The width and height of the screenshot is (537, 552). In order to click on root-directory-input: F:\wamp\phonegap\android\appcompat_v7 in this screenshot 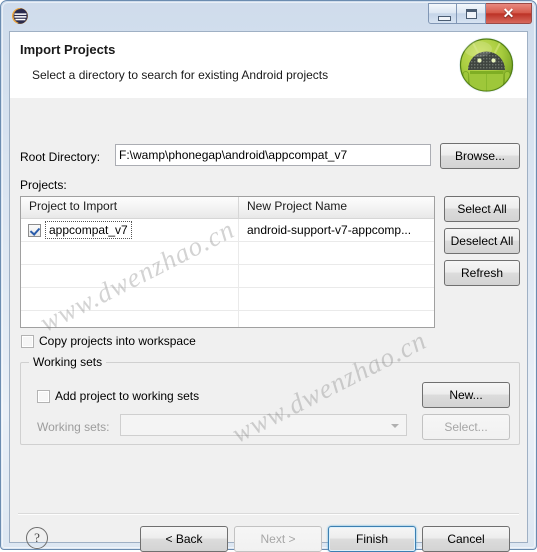, I will do `click(273, 155)`.